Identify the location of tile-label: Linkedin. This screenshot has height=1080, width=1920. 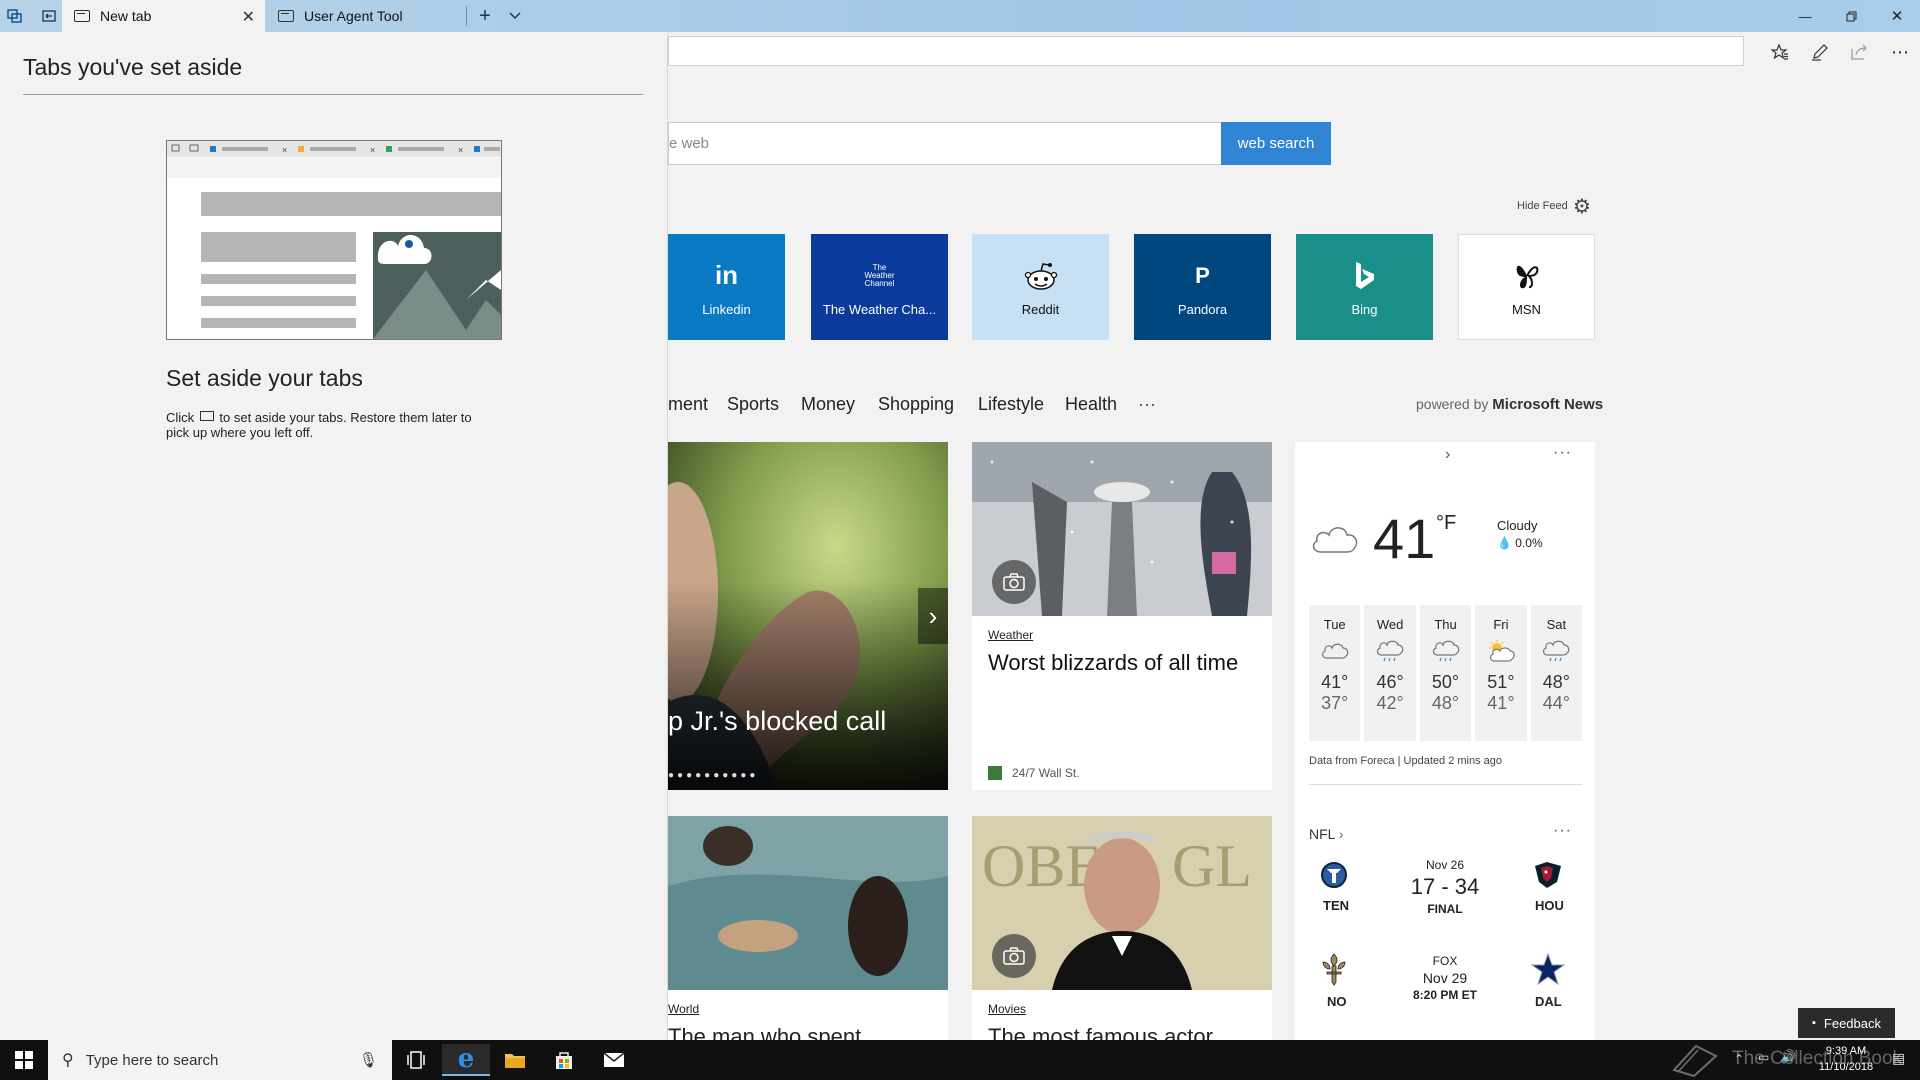
(726, 309).